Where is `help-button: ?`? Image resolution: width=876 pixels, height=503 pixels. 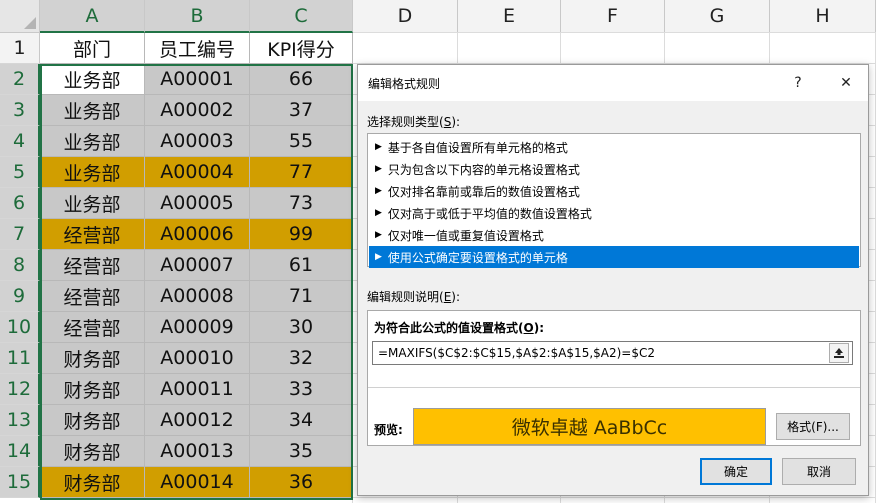
help-button: ? is located at coordinates (798, 83).